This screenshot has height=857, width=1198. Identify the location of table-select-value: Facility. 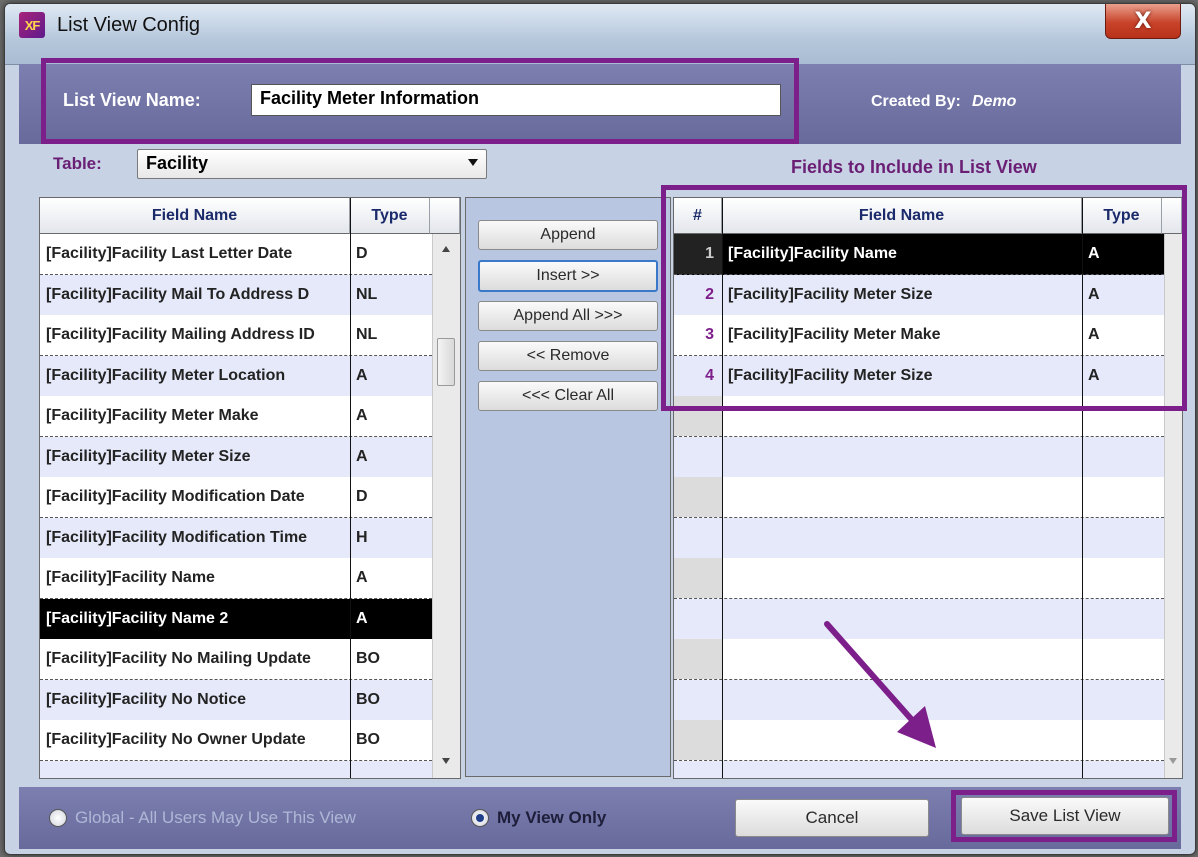
(177, 163).